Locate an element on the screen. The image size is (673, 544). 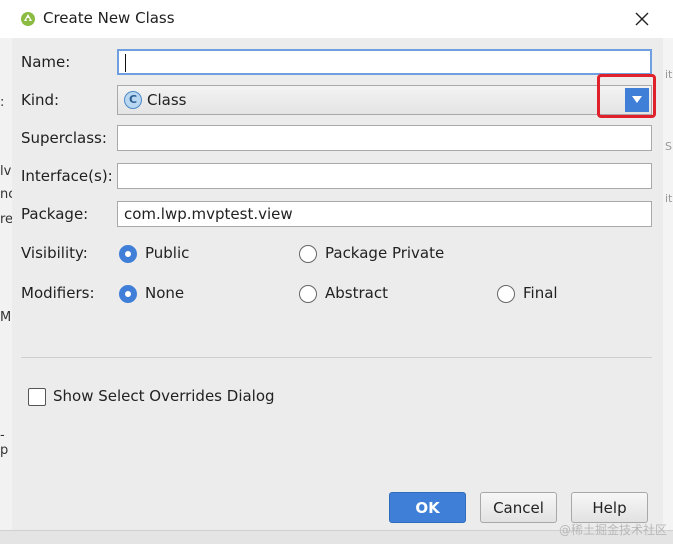
dialog-titlebar: Create New Class is located at coordinates (336, 19).